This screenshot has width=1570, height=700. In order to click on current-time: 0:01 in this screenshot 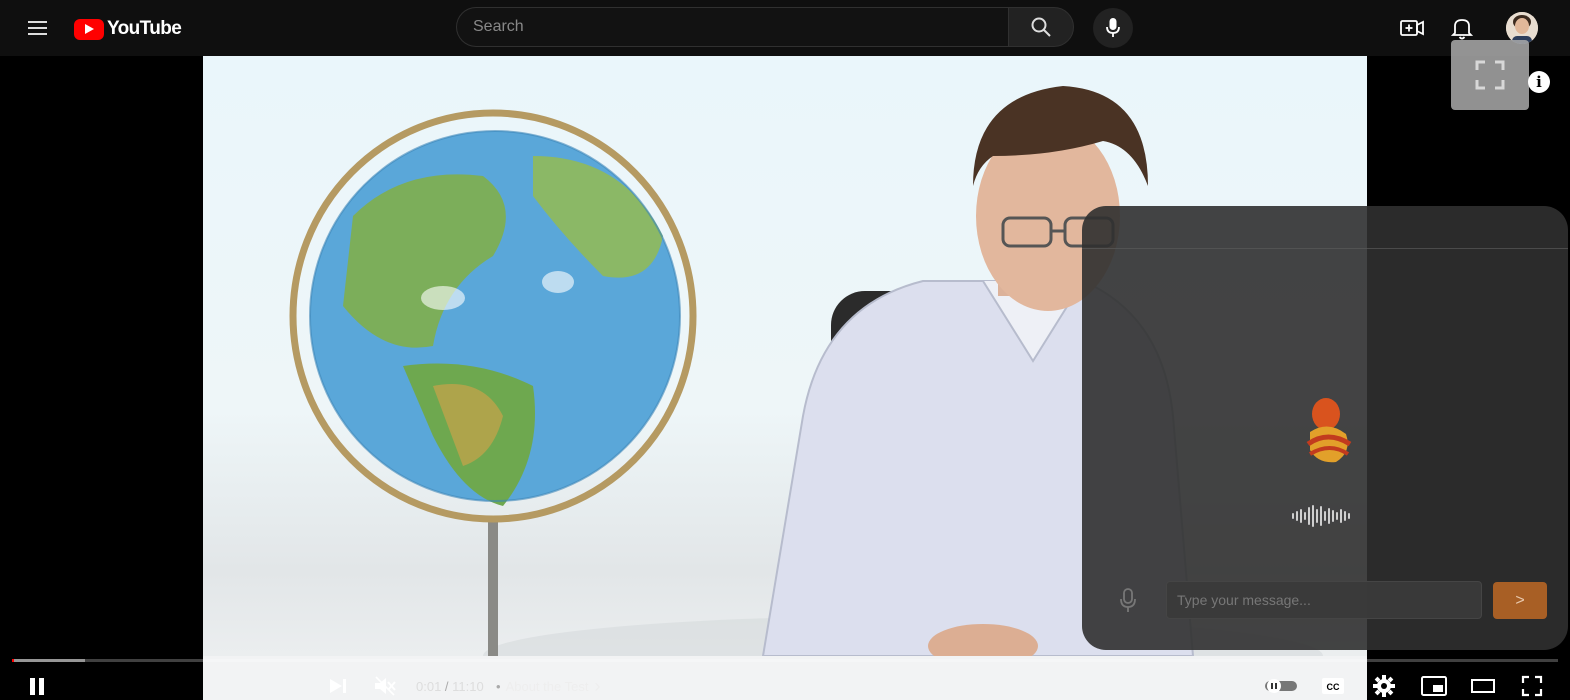, I will do `click(429, 686)`.